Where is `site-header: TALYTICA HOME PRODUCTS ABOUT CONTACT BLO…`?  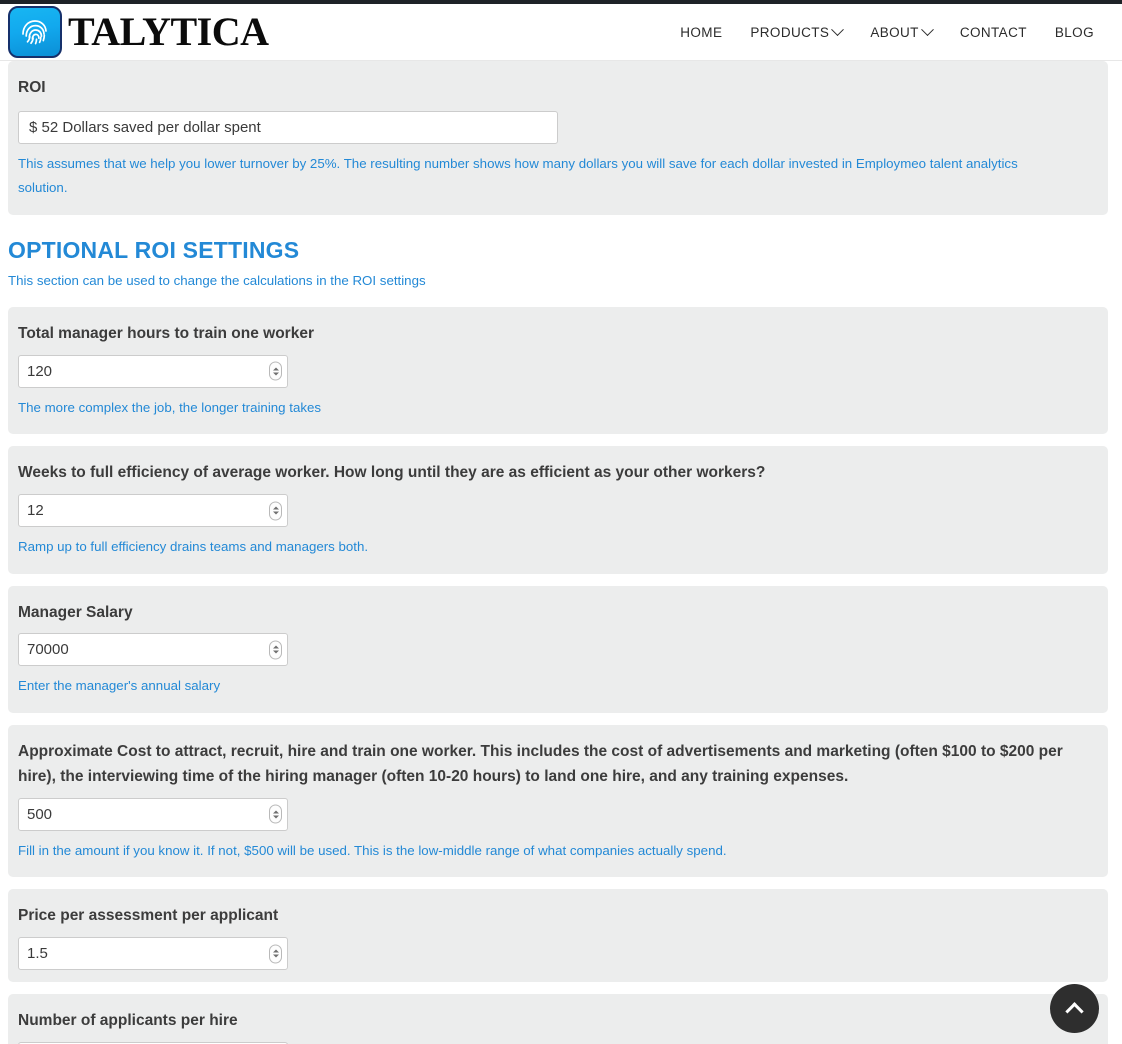 site-header: TALYTICA HOME PRODUCTS ABOUT CONTACT BLO… is located at coordinates (561, 32).